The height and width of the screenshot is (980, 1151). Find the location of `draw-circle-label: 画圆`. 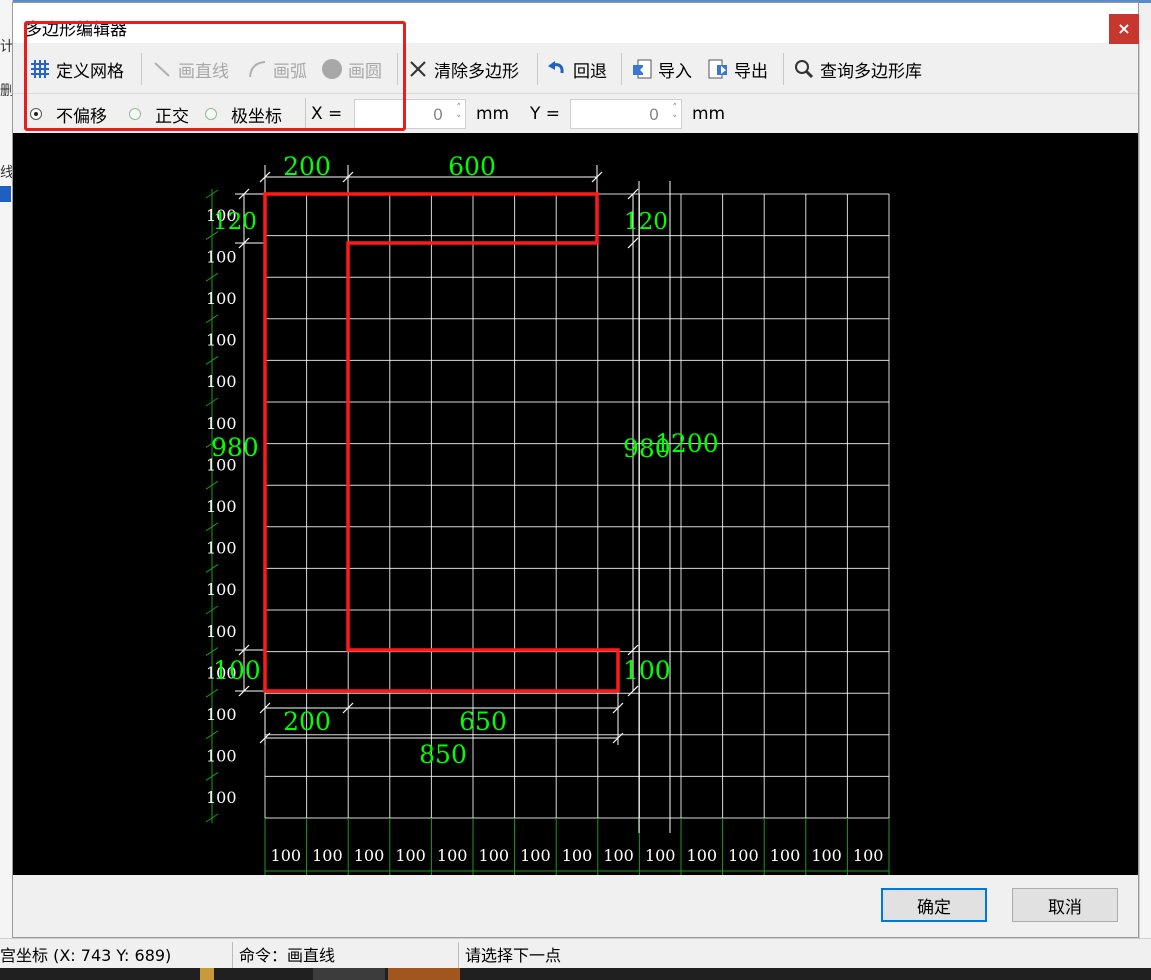

draw-circle-label: 画圆 is located at coordinates (365, 71).